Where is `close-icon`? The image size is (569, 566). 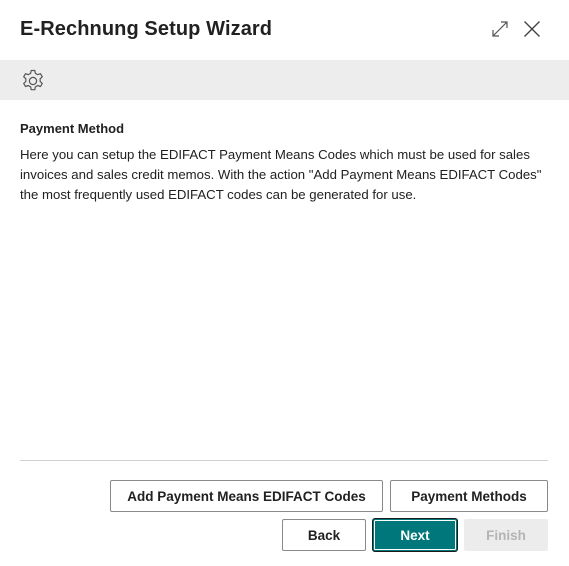 close-icon is located at coordinates (532, 29).